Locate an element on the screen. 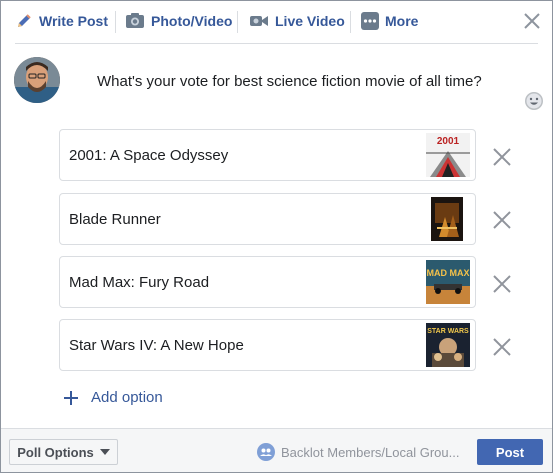 Image resolution: width=553 pixels, height=473 pixels. tab-write-post: Write Post is located at coordinates (61, 21).